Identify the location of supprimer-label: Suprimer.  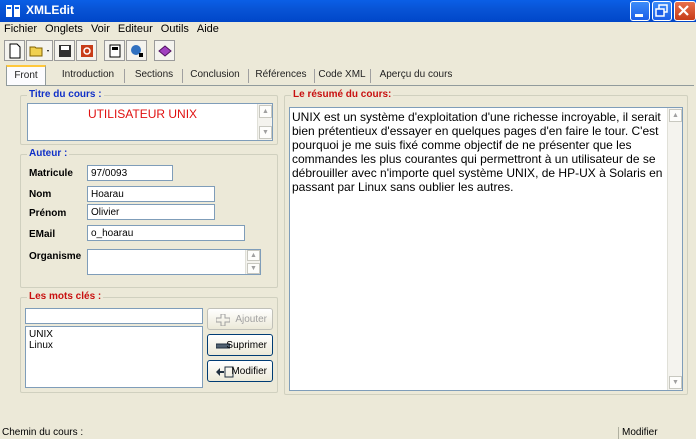
(246, 345).